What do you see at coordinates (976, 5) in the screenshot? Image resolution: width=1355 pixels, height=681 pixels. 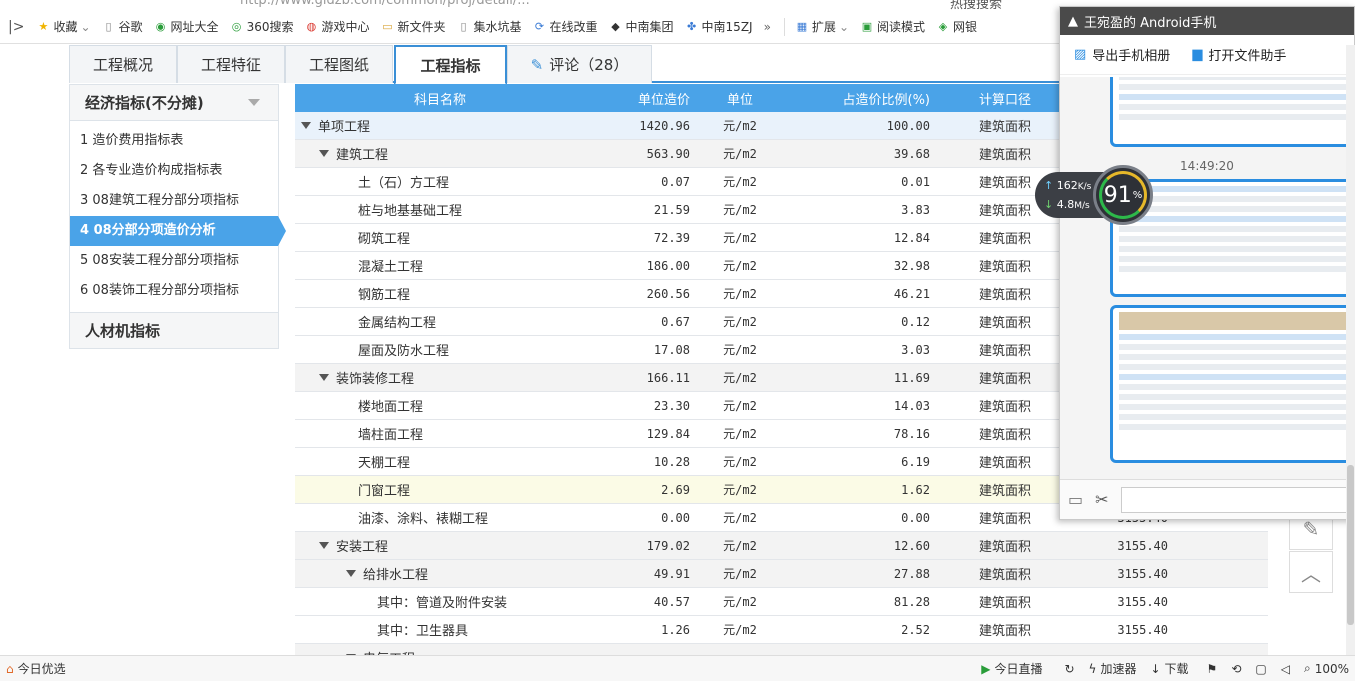 I see `search-text: 热搜搜索` at bounding box center [976, 5].